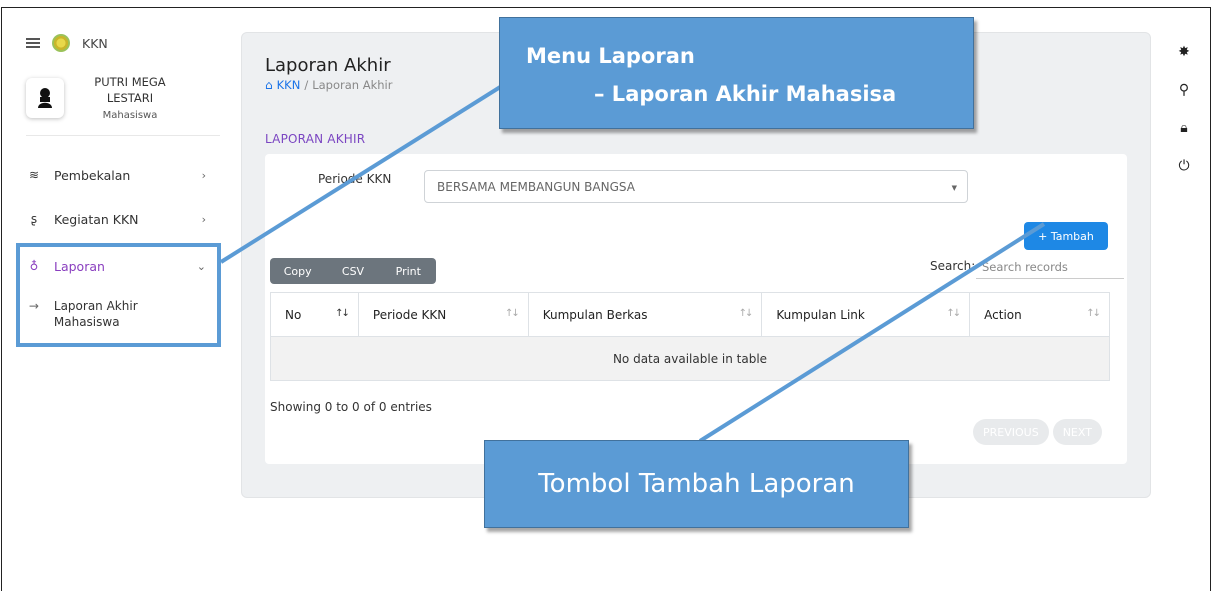 The image size is (1212, 592). I want to click on hamburger-menu-icon, so click(33, 43).